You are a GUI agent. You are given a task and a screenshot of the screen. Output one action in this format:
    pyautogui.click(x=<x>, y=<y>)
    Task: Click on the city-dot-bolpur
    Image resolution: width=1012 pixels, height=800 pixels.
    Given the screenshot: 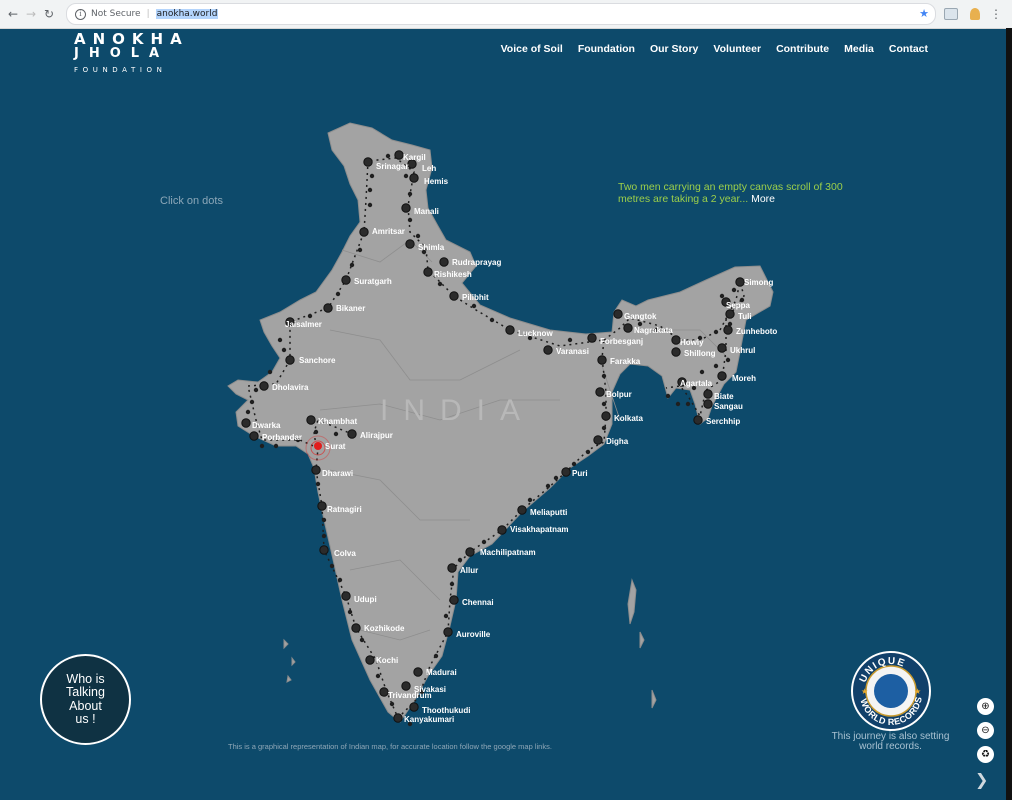 What is the action you would take?
    pyautogui.click(x=600, y=392)
    